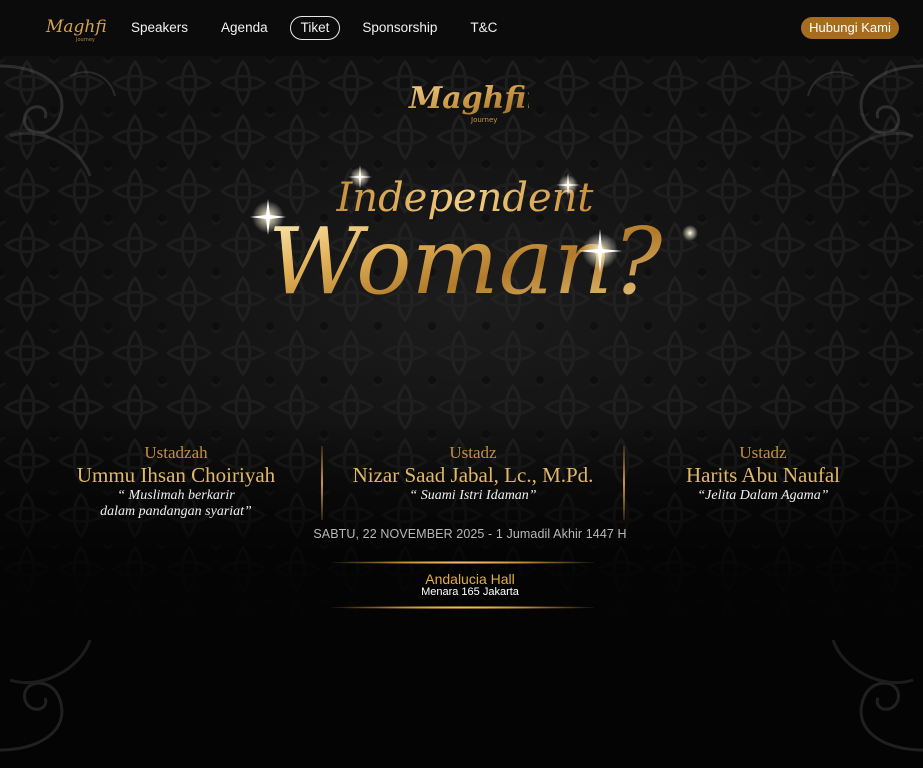  I want to click on speaker-name: Nizar Saad Jabal, Lc., M.Pd., so click(473, 475).